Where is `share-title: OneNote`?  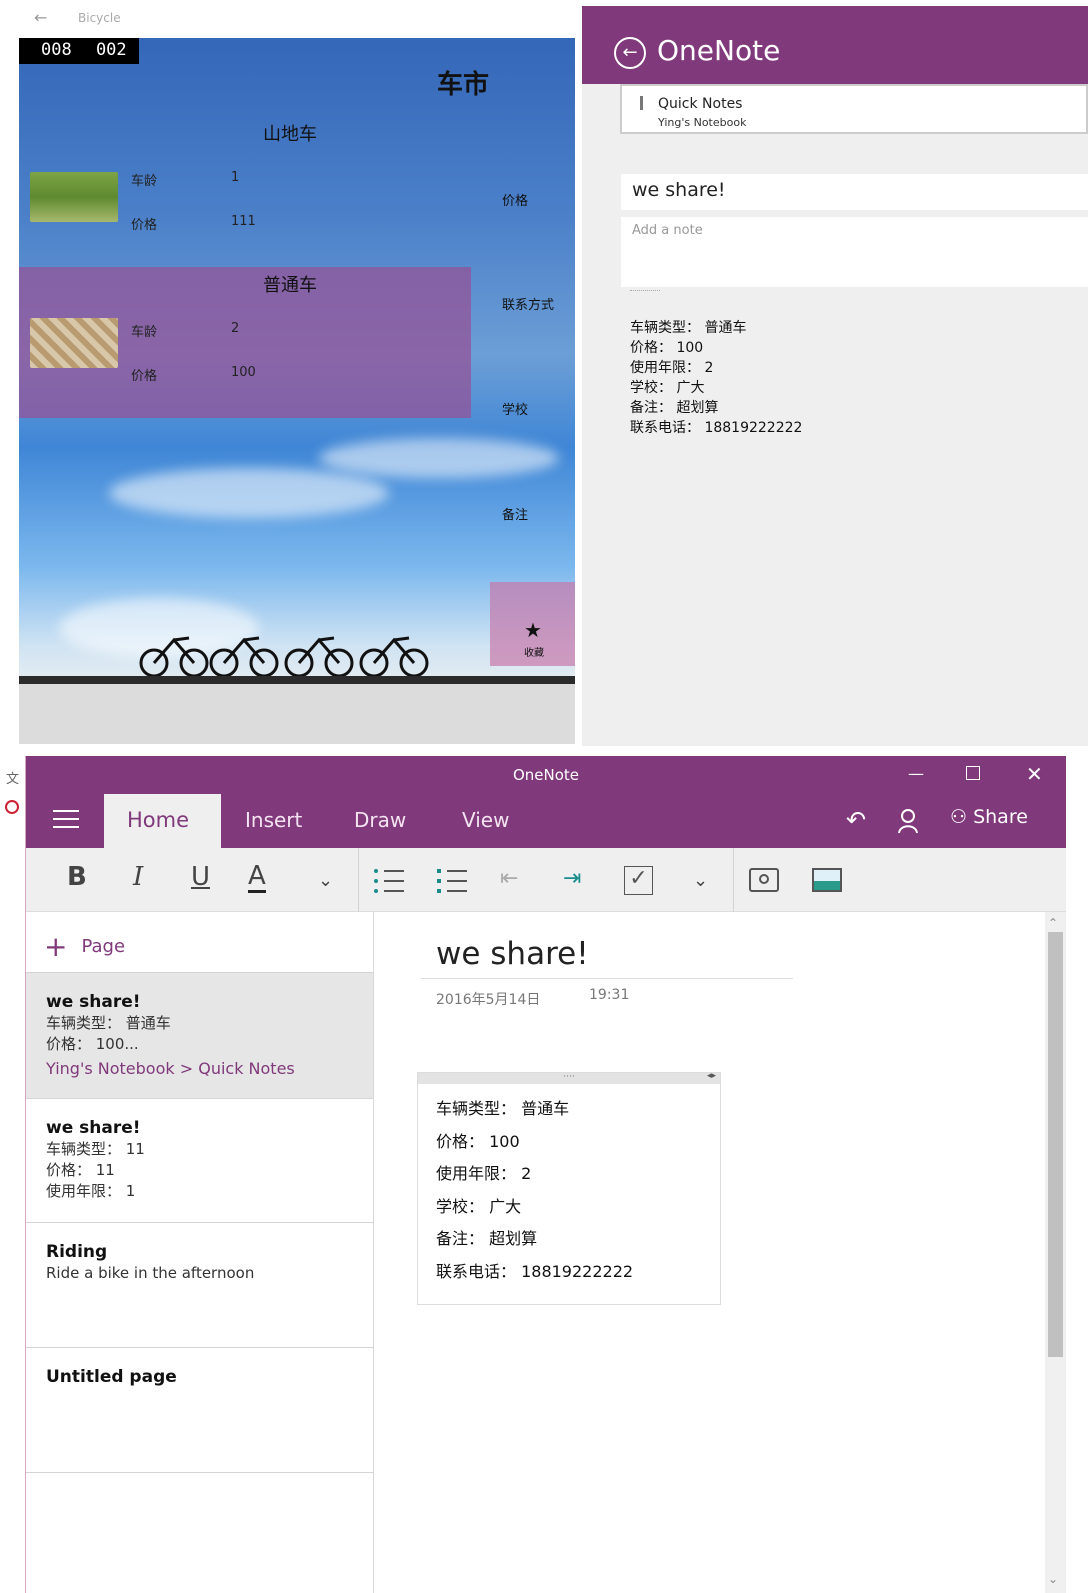
share-title: OneNote is located at coordinates (719, 50).